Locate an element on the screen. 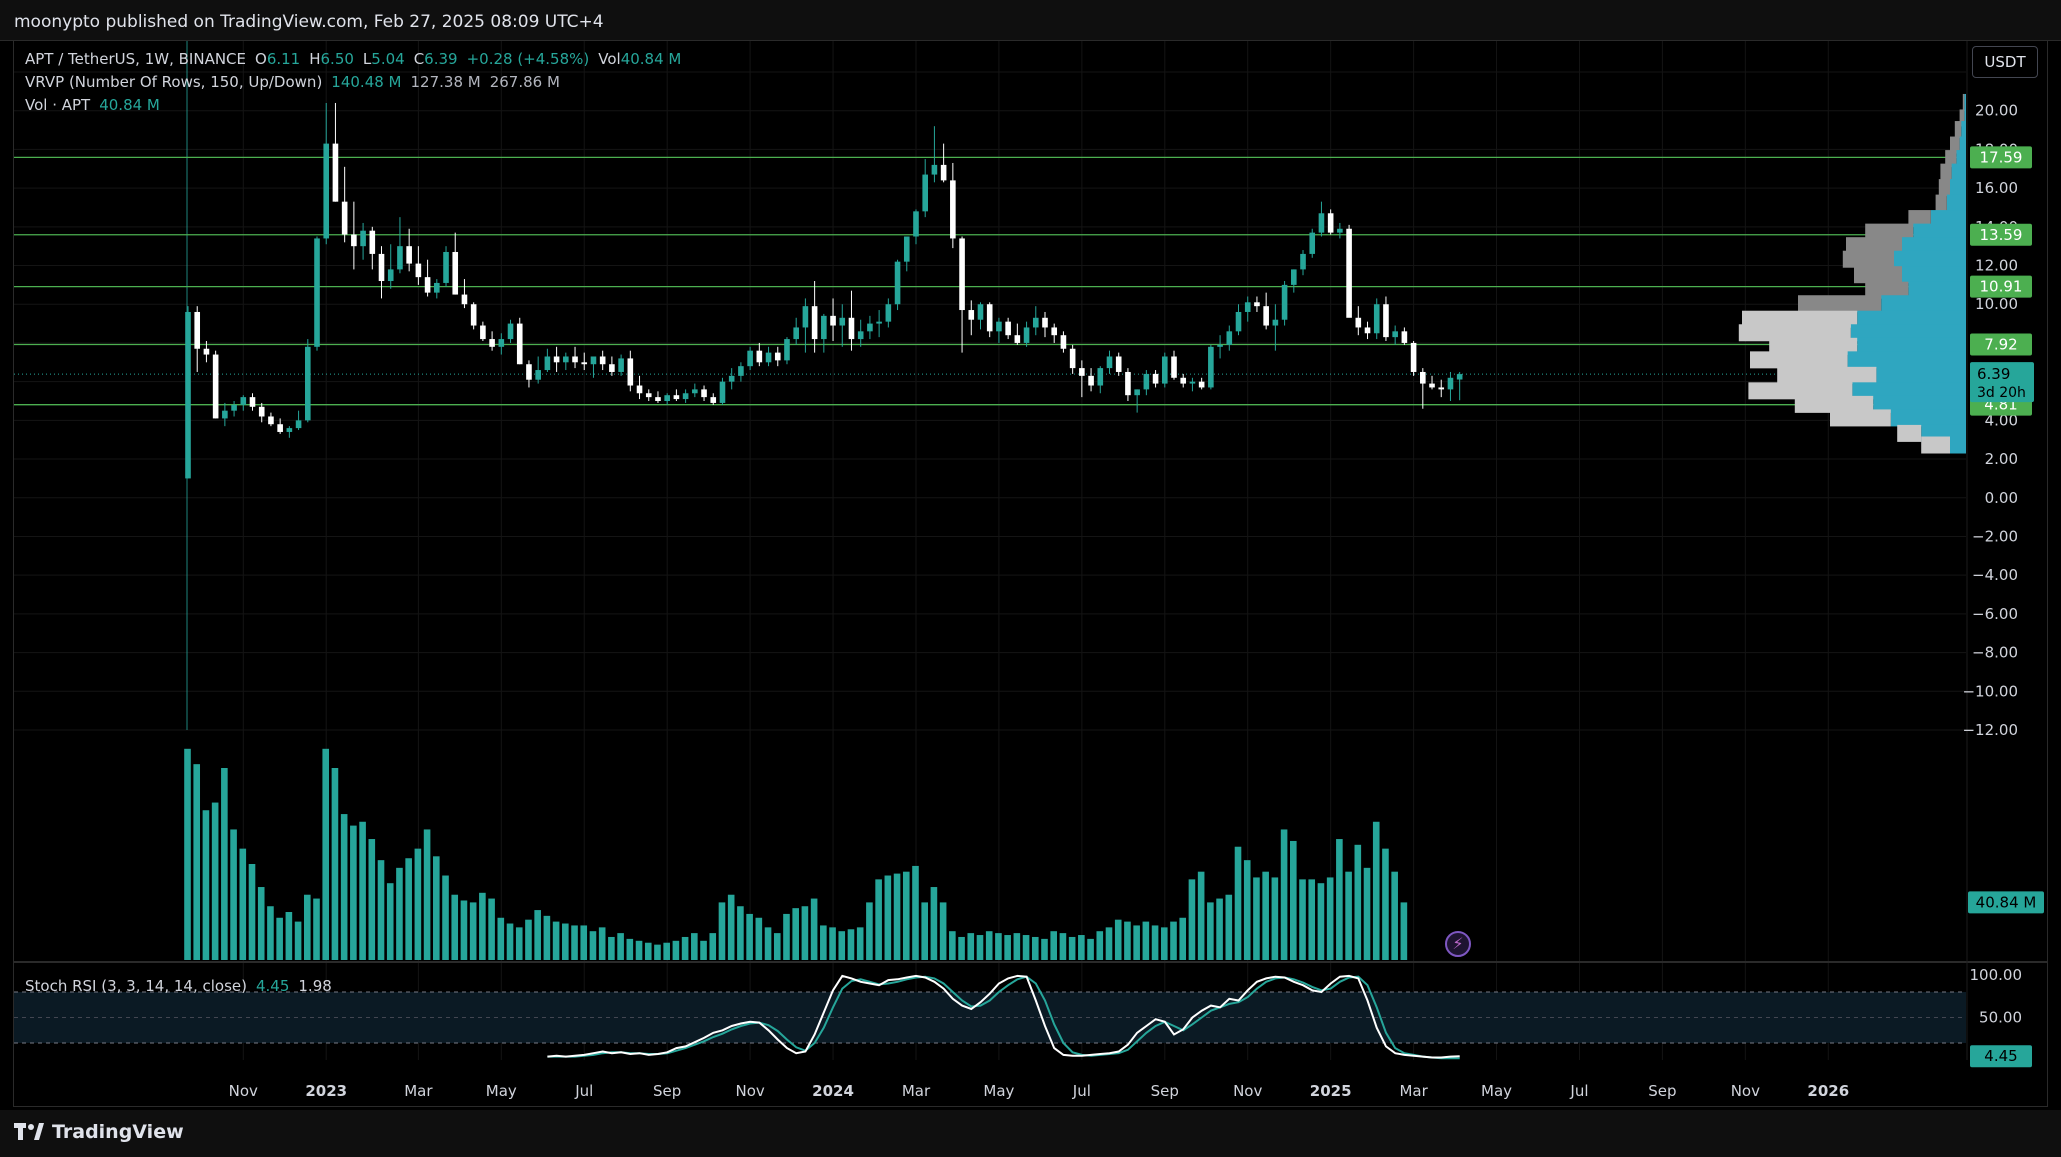 The width and height of the screenshot is (2061, 1157). legend-symbol: APT / TetherUS, 1W, BINANCE is located at coordinates (135, 59).